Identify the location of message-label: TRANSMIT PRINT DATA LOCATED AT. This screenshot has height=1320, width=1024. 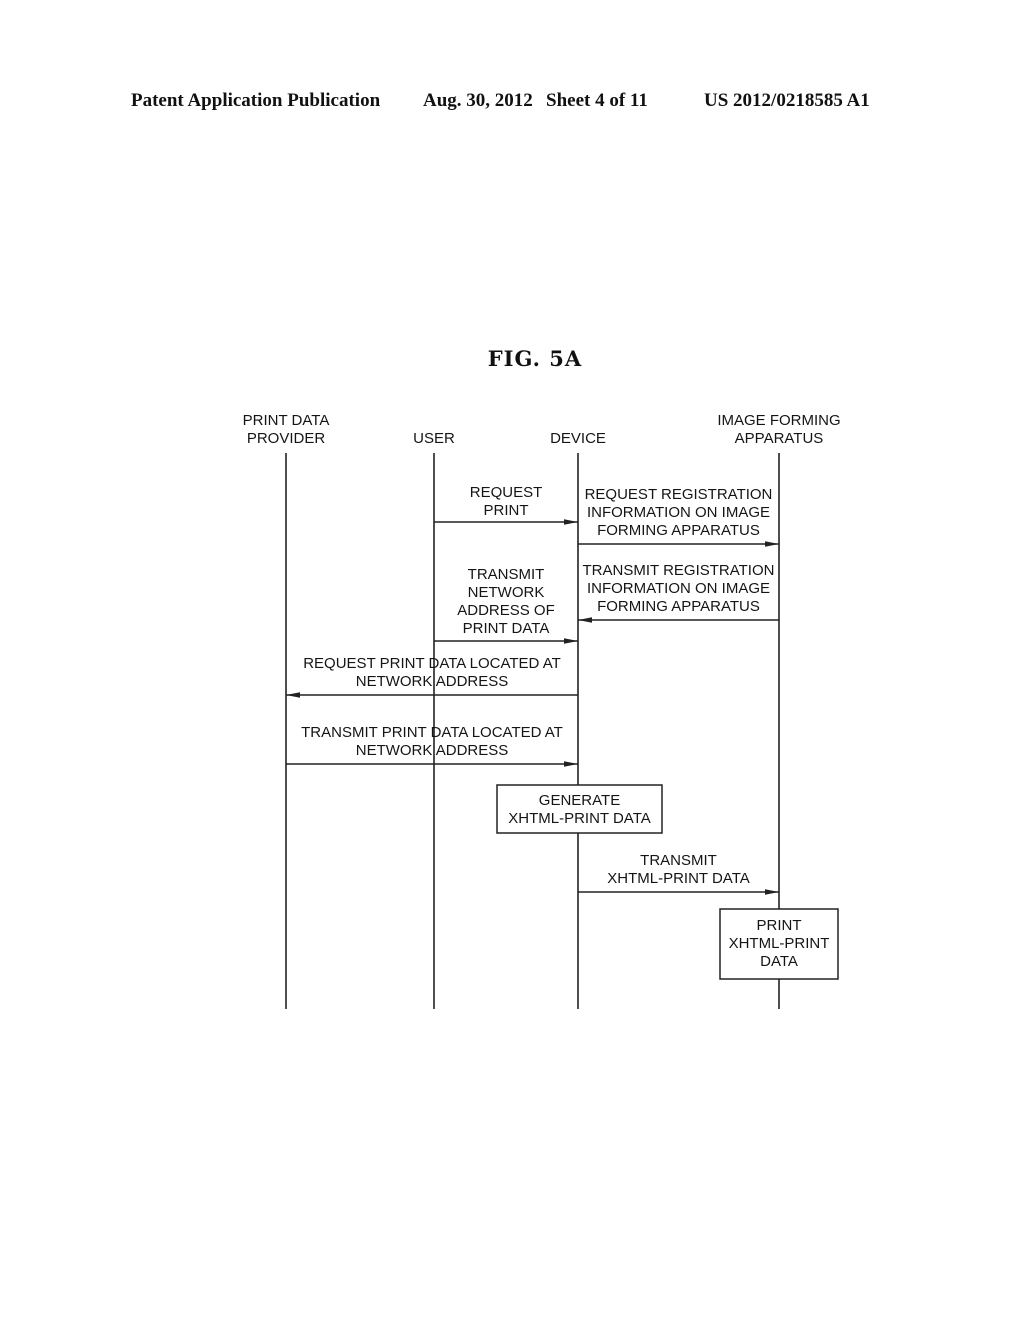
(432, 732).